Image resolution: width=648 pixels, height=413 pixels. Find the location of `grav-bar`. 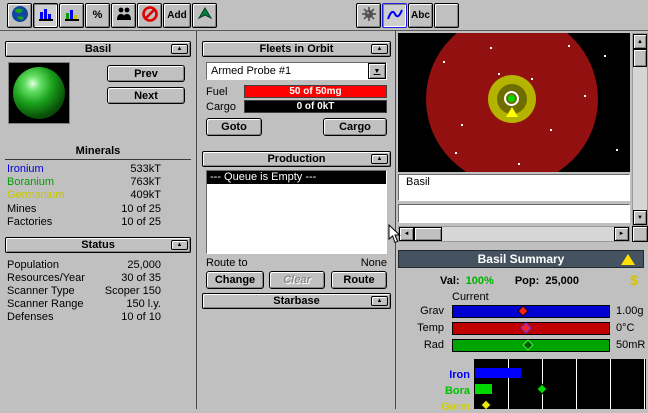

grav-bar is located at coordinates (531, 311).